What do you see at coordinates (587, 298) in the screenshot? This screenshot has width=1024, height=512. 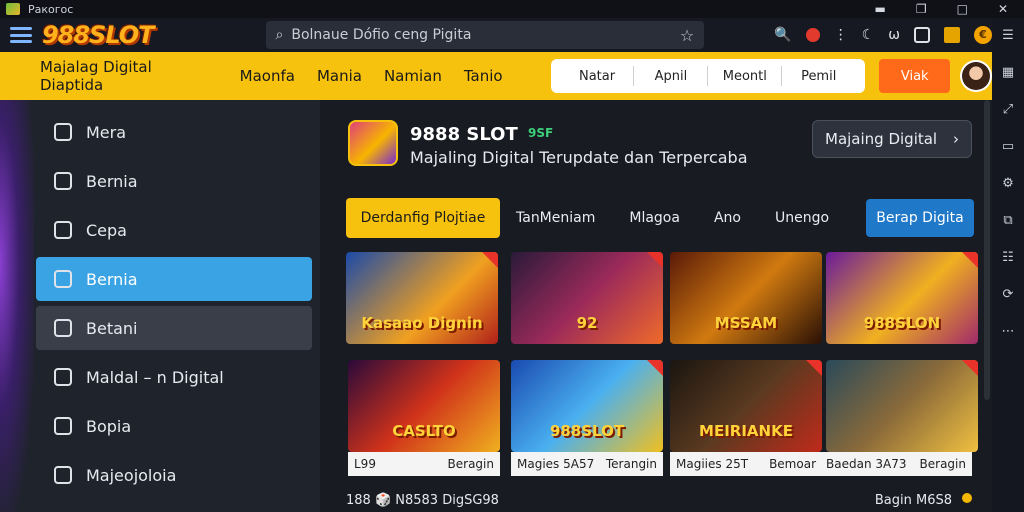 I see `game-card: 92` at bounding box center [587, 298].